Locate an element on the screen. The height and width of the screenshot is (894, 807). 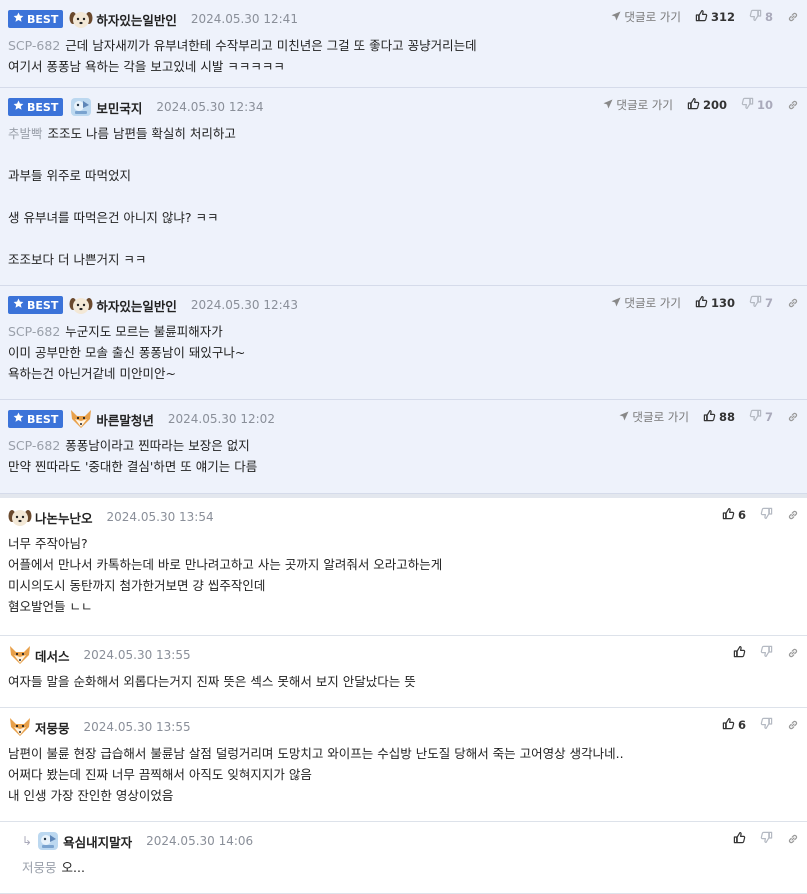
upvote-button: 130 is located at coordinates (715, 303).